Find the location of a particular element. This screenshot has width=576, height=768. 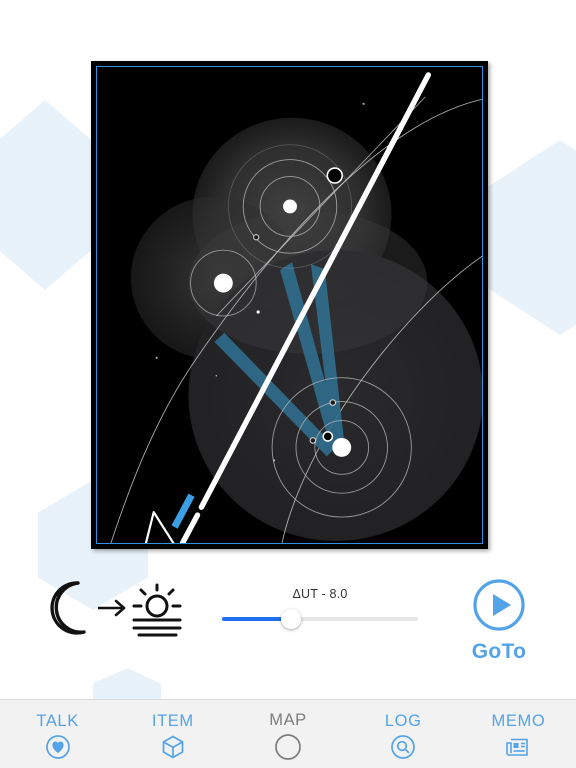

tab-memo: MEMO is located at coordinates (518, 734).